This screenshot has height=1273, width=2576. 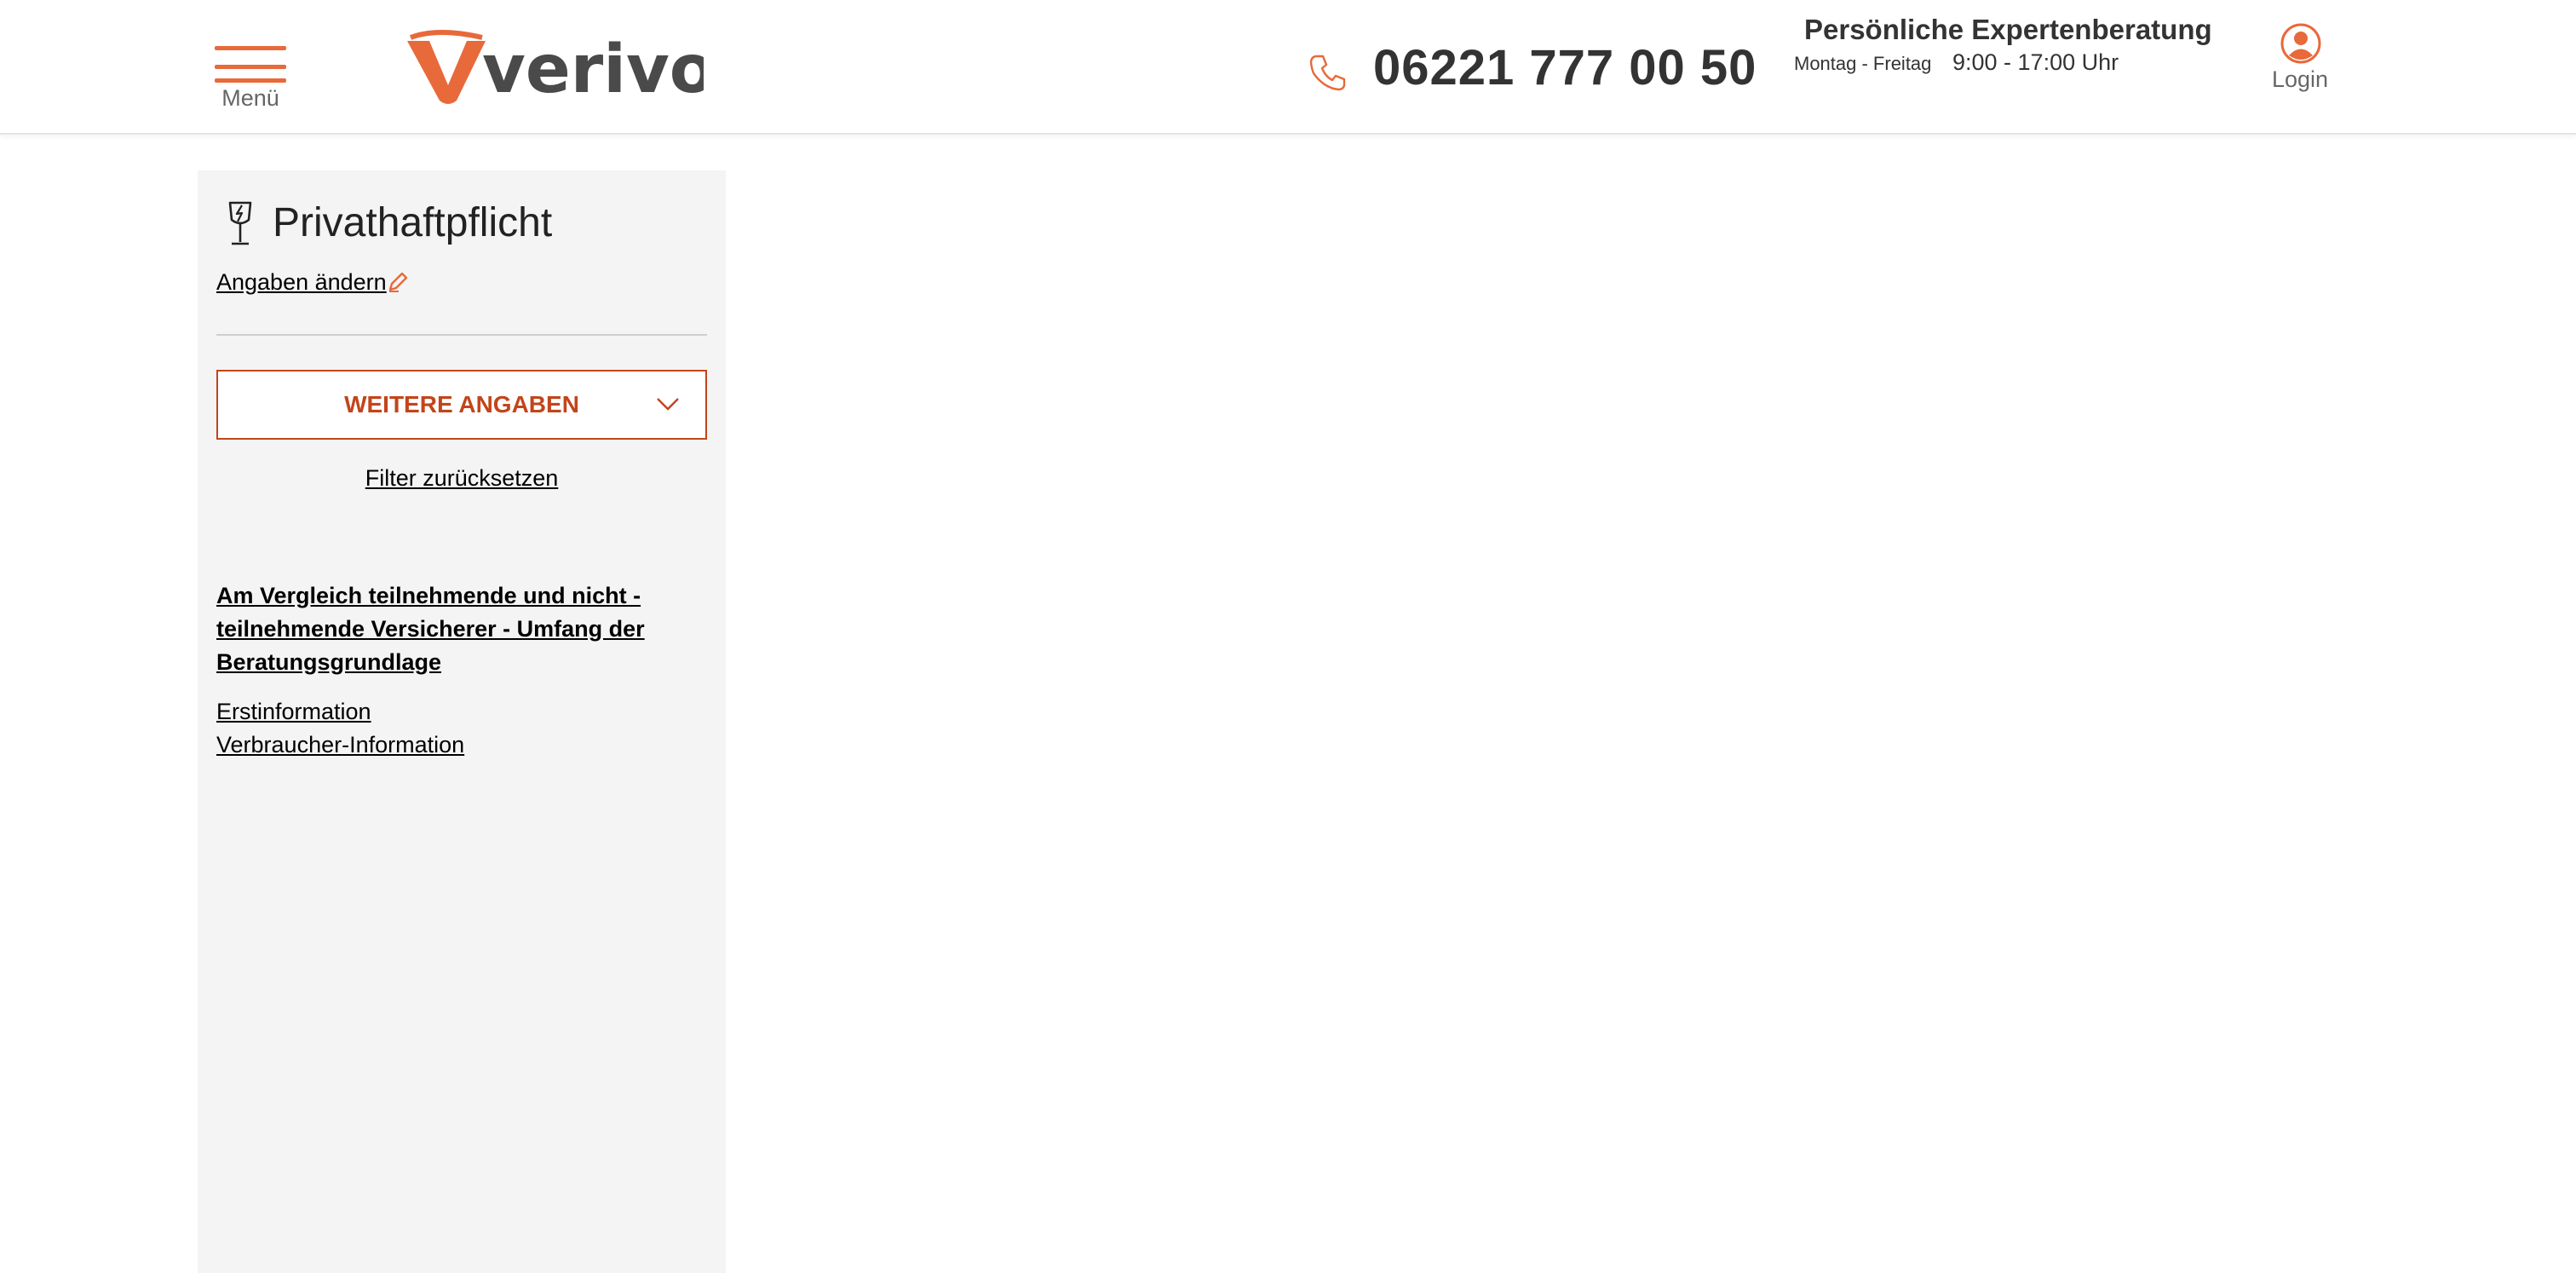 I want to click on broken-glass-icon, so click(x=240, y=223).